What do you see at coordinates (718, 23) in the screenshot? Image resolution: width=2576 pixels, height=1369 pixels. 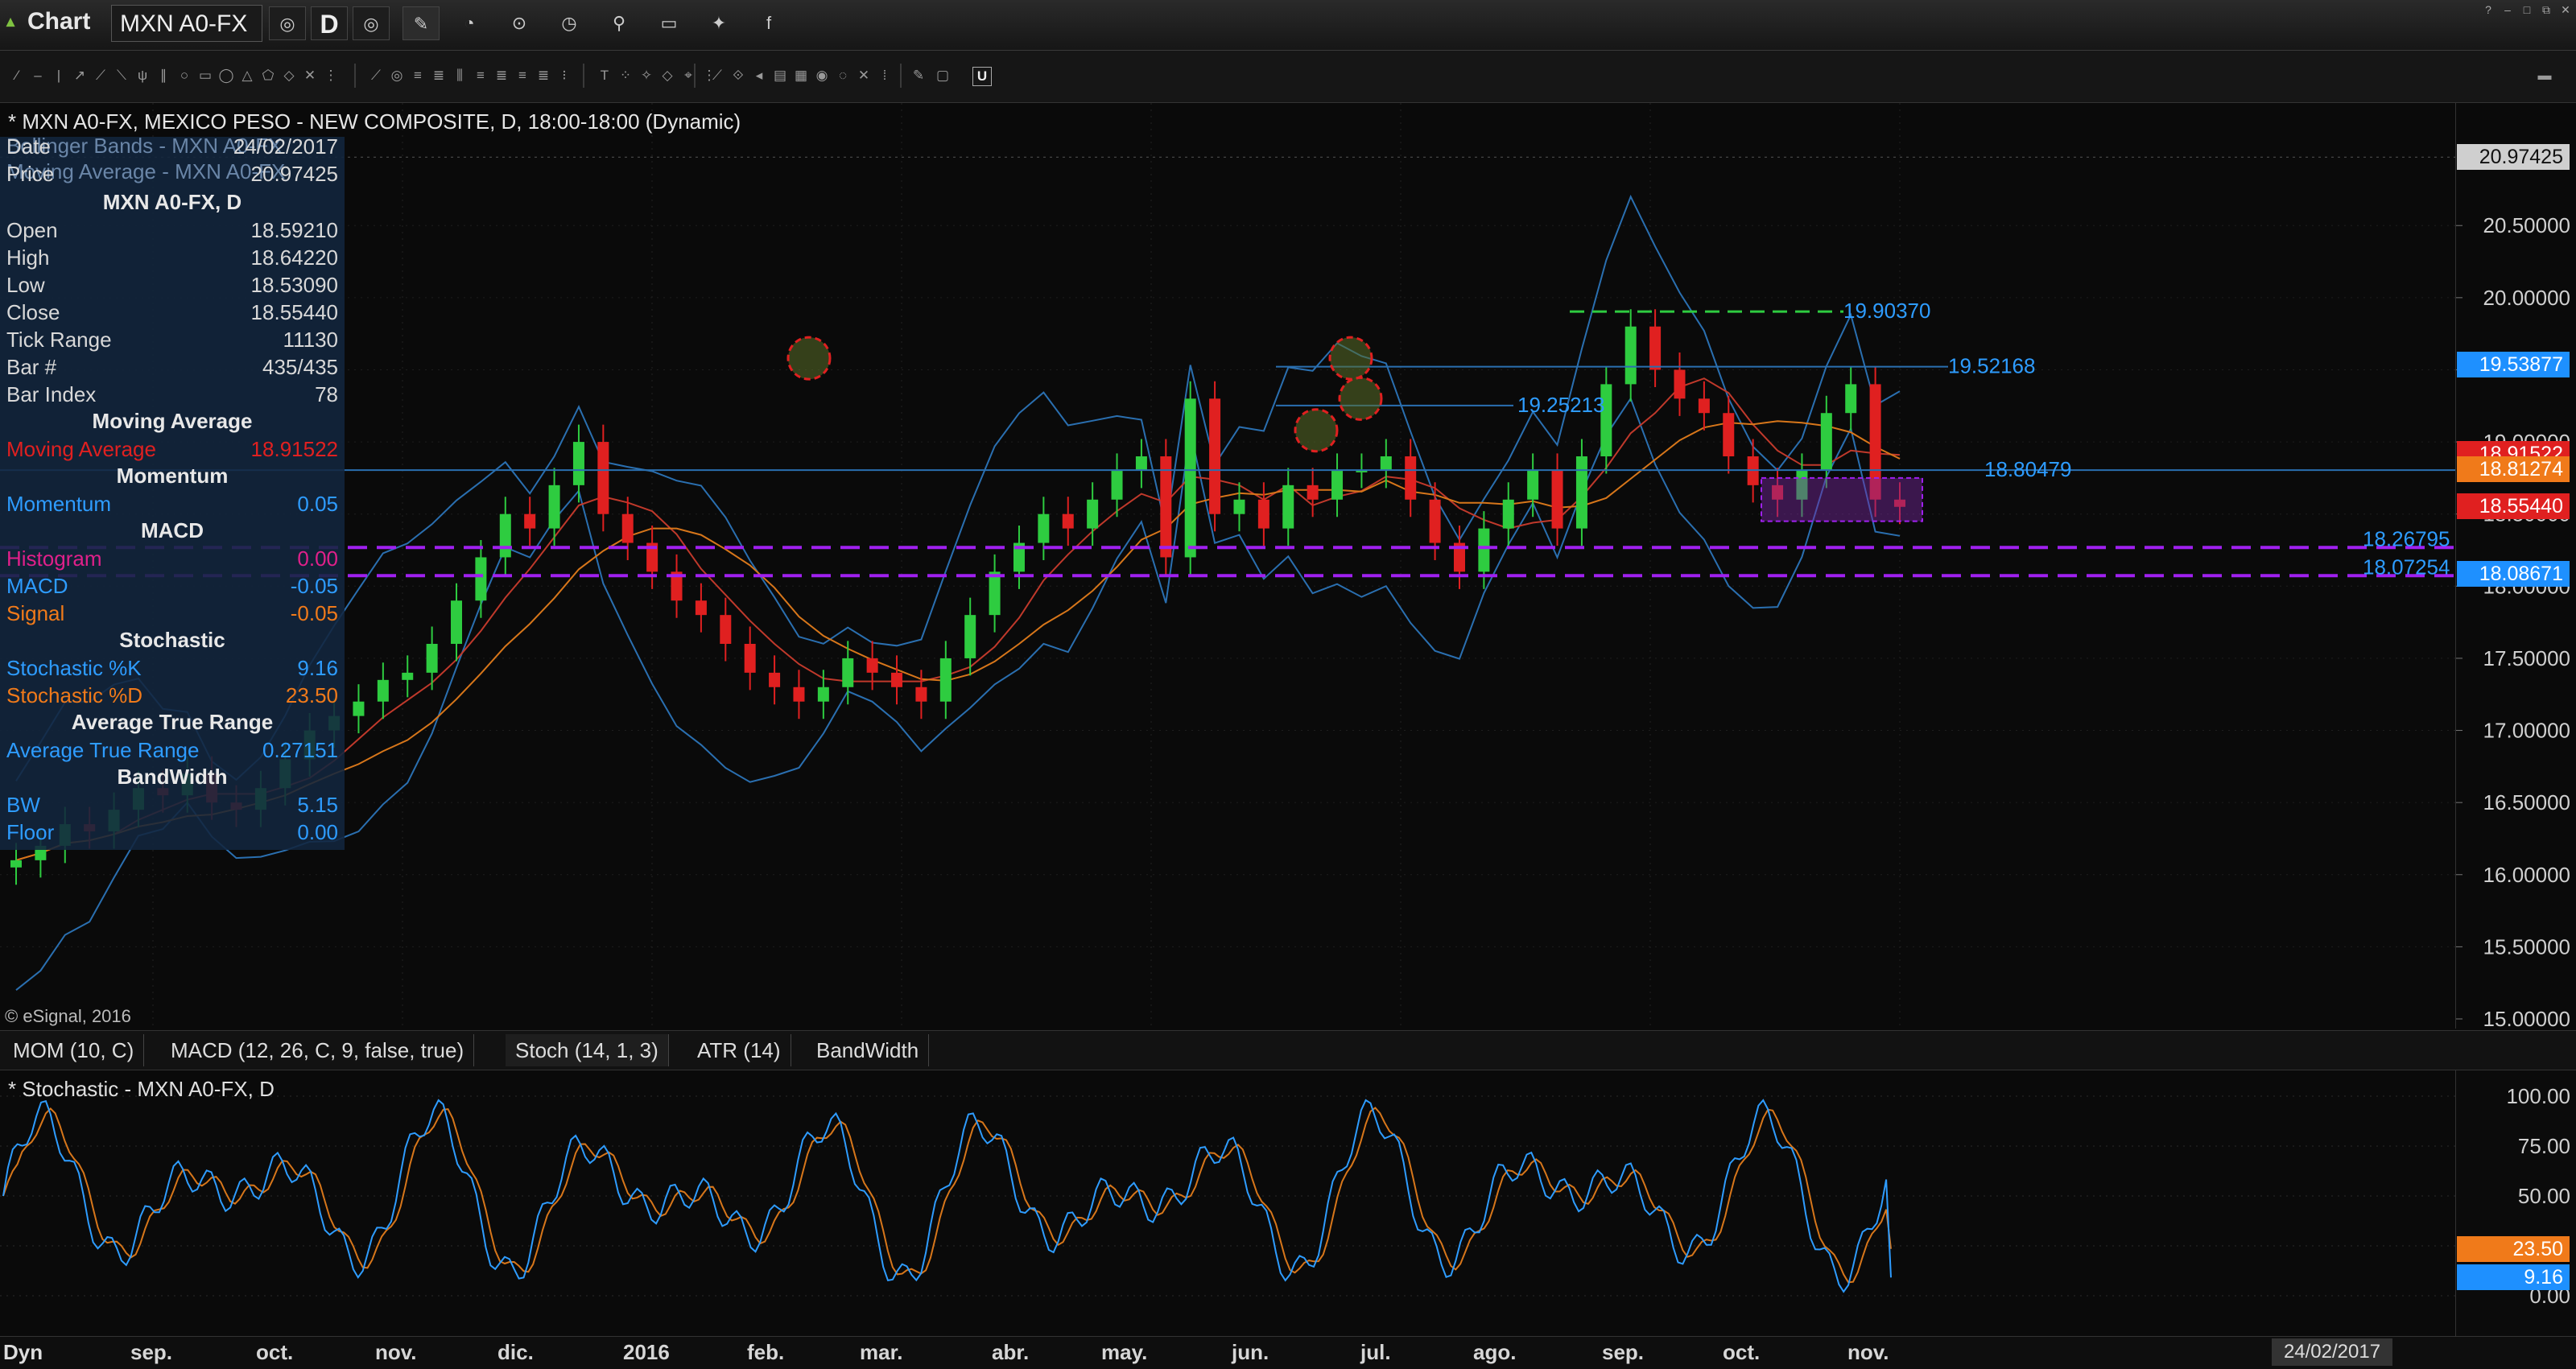 I see `twitter-icon: ✦` at bounding box center [718, 23].